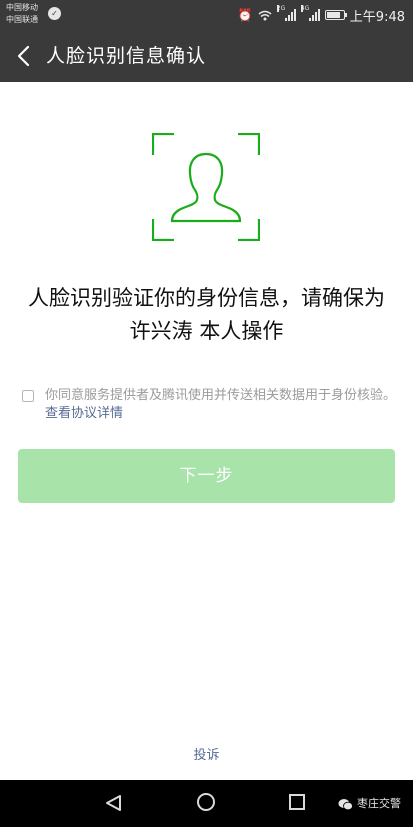  Describe the element at coordinates (221, 395) in the screenshot. I see `agreement-text: 你同意服务提供者及腾讯使用并传送相关数据用于身份核验。` at that location.